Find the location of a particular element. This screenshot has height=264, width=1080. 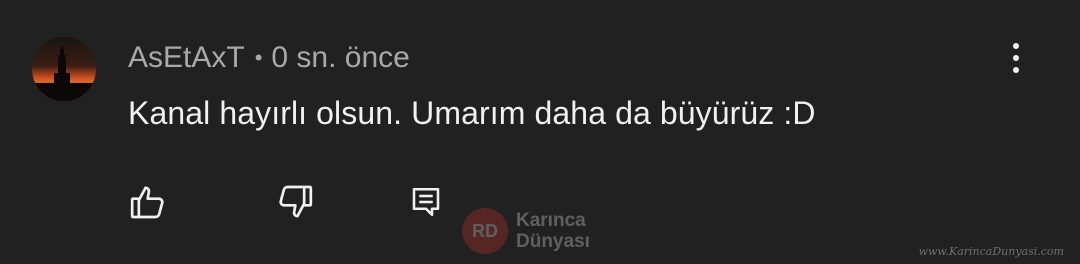

watermark-logo: RD Karınca Dünyası is located at coordinates (526, 231).